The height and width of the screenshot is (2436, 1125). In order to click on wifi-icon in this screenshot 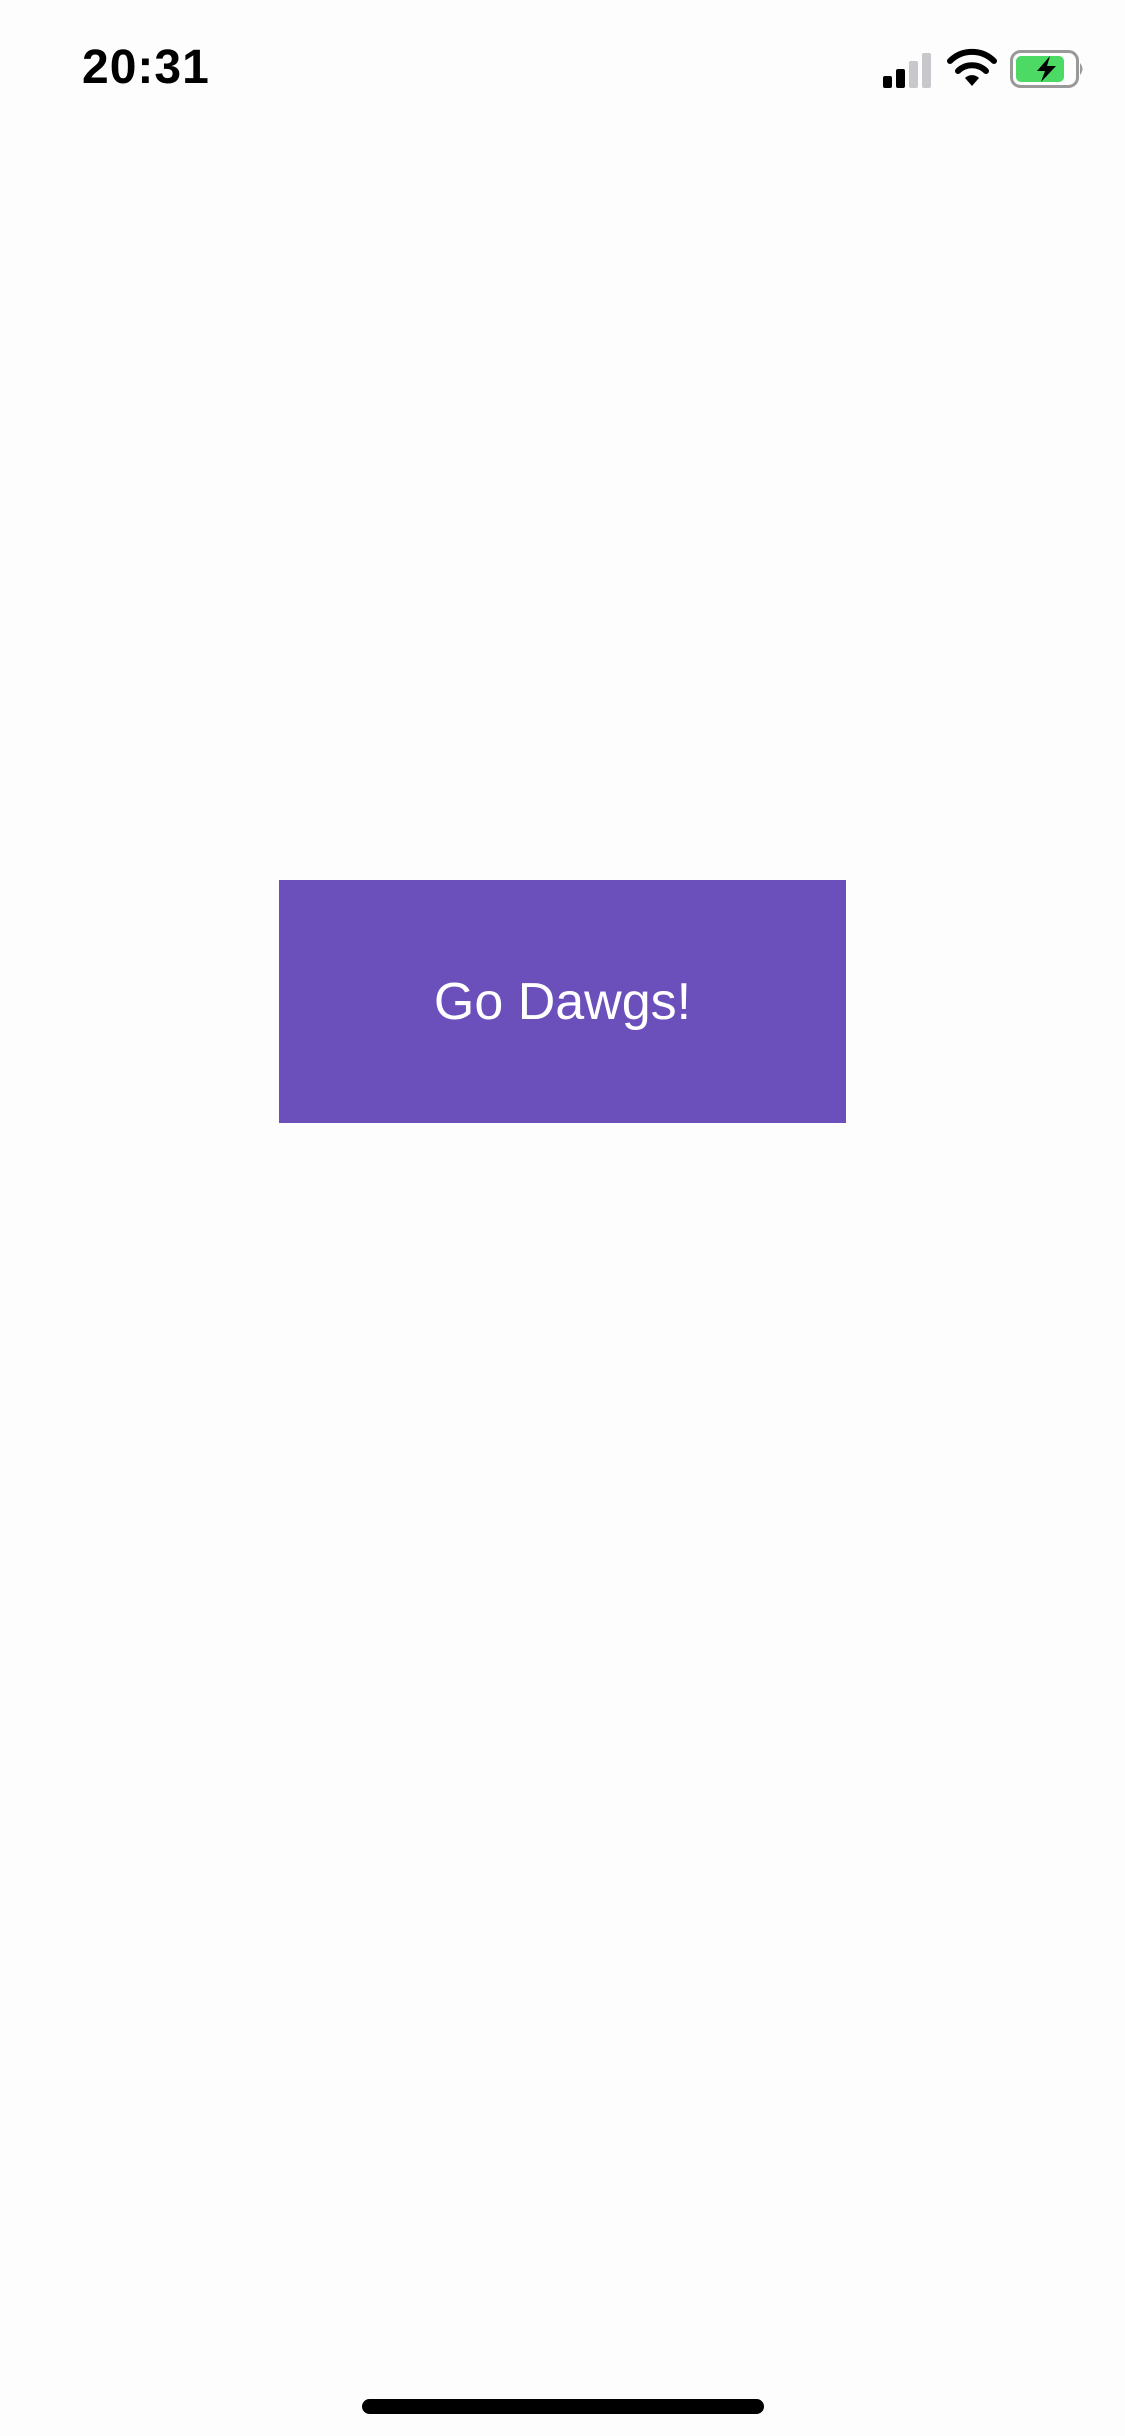, I will do `click(972, 68)`.